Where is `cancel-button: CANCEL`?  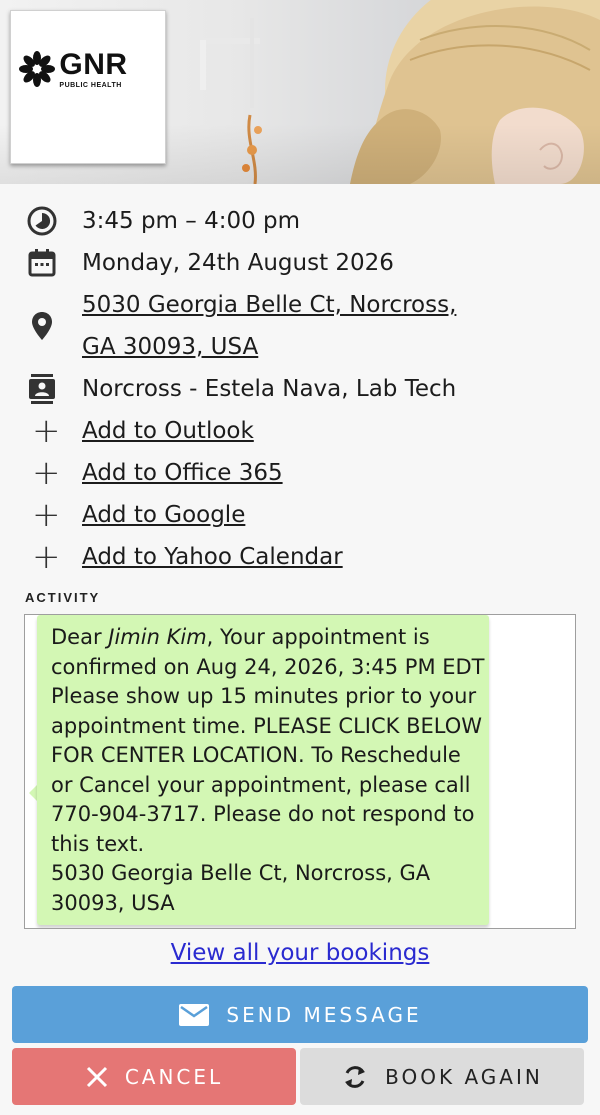 cancel-button: CANCEL is located at coordinates (154, 1076).